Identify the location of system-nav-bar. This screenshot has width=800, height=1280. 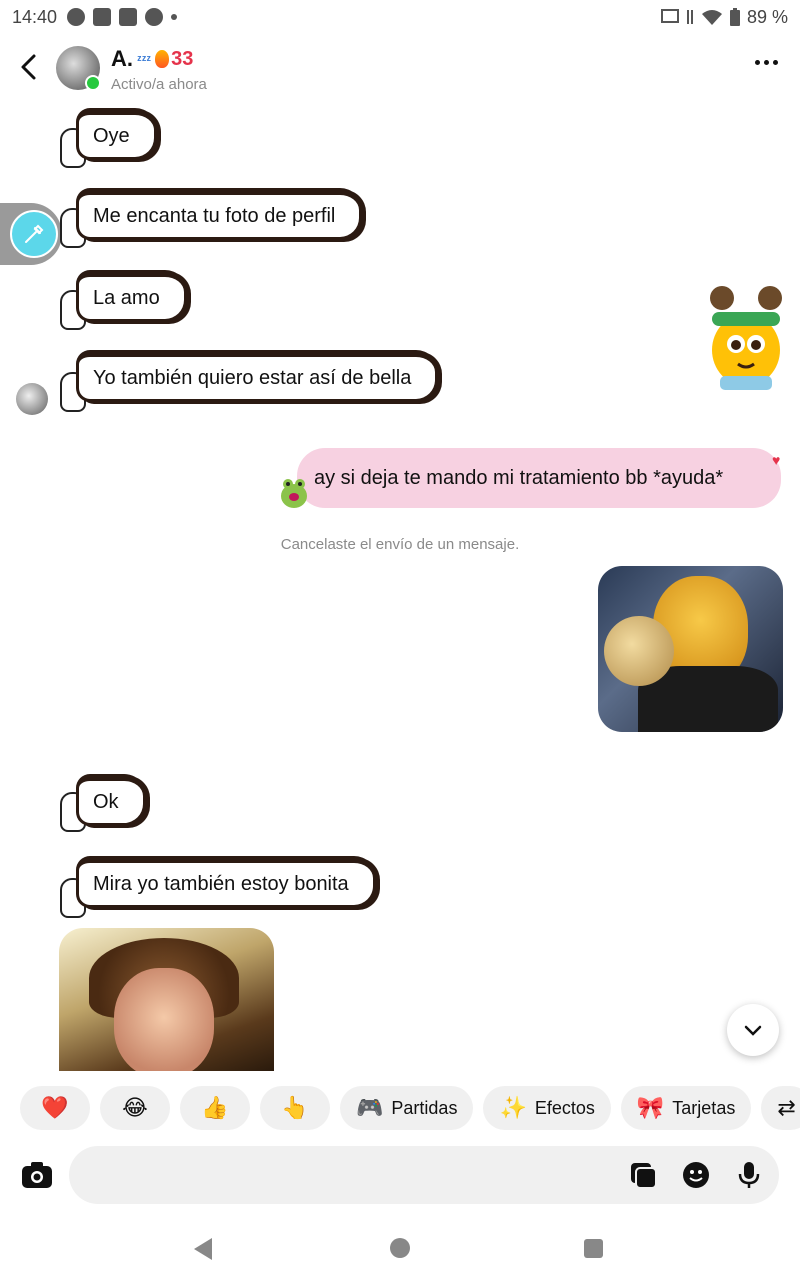
(400, 1249).